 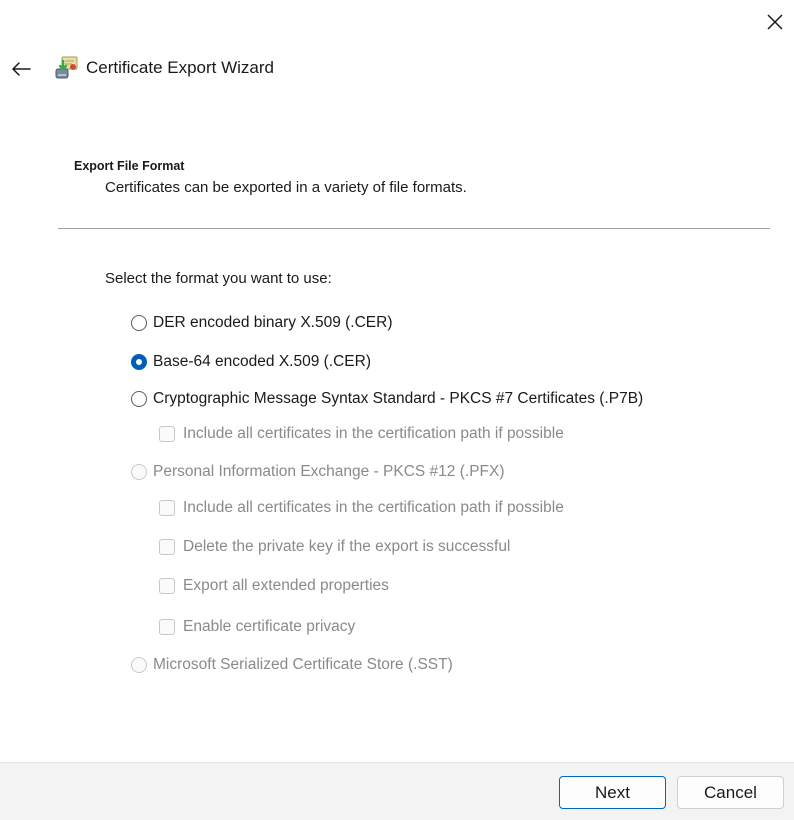 I want to click on header-divider, so click(x=414, y=228).